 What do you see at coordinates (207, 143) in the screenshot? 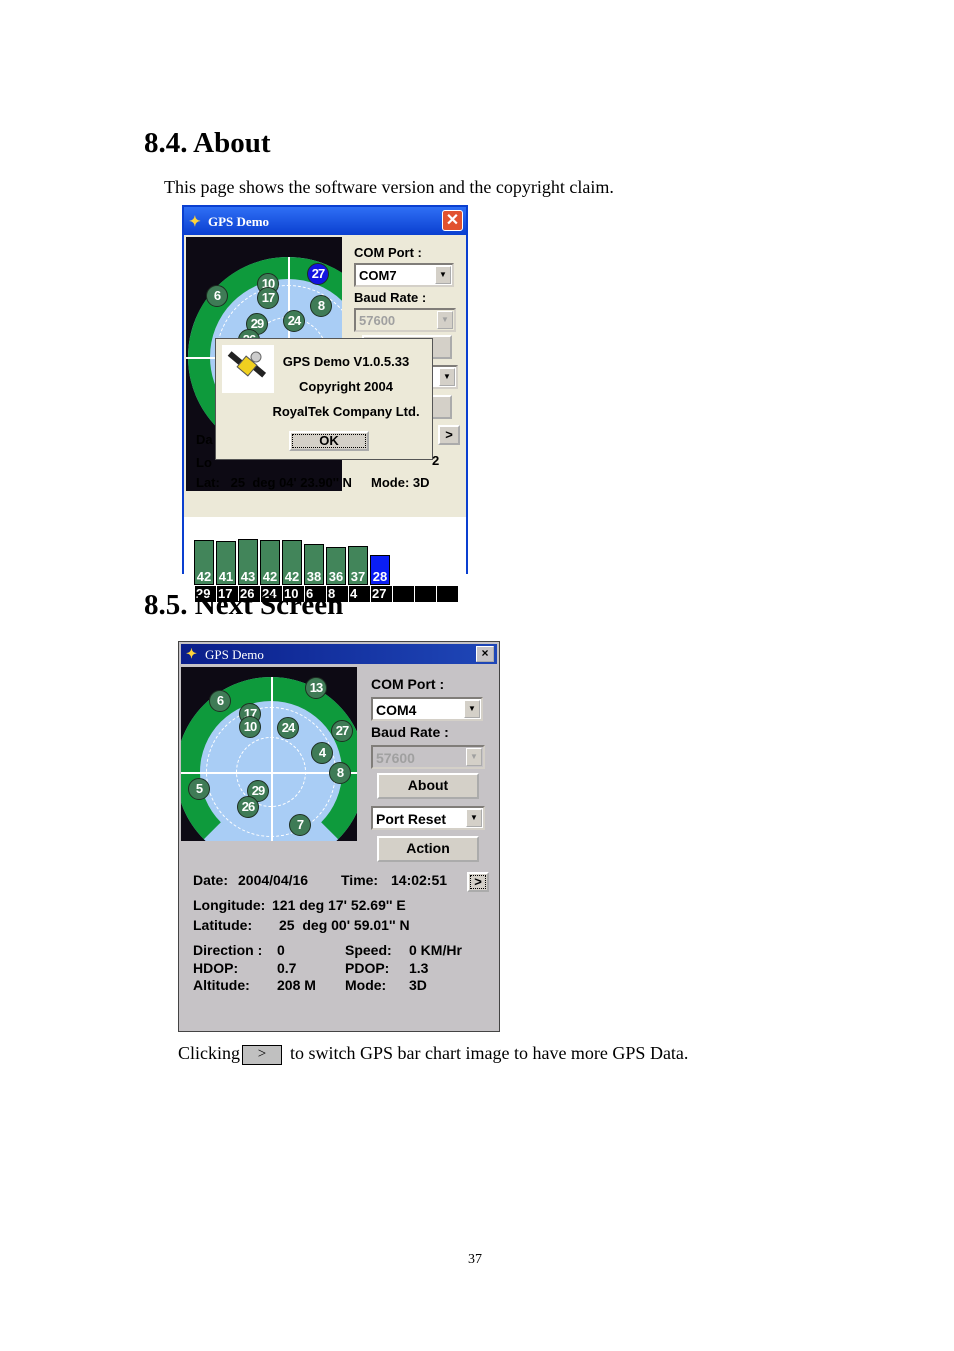
I see `section-heading-about: 8.4. About` at bounding box center [207, 143].